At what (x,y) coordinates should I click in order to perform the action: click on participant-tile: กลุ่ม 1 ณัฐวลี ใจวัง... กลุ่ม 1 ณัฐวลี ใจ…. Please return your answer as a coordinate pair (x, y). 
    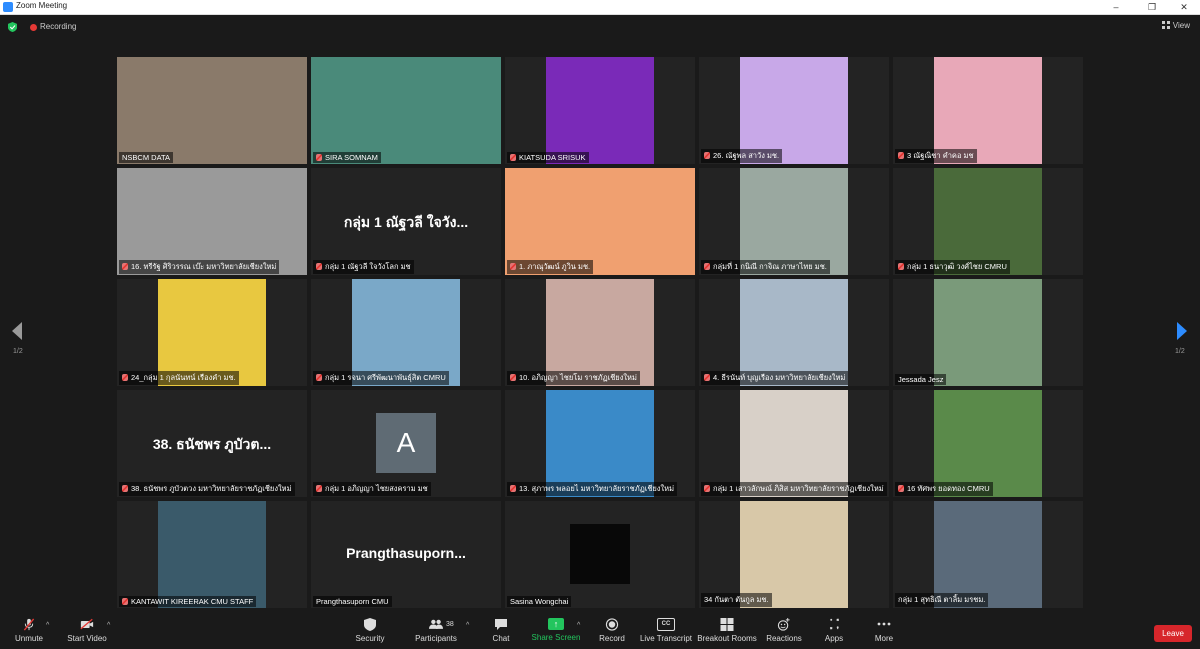
    Looking at the image, I should click on (406, 221).